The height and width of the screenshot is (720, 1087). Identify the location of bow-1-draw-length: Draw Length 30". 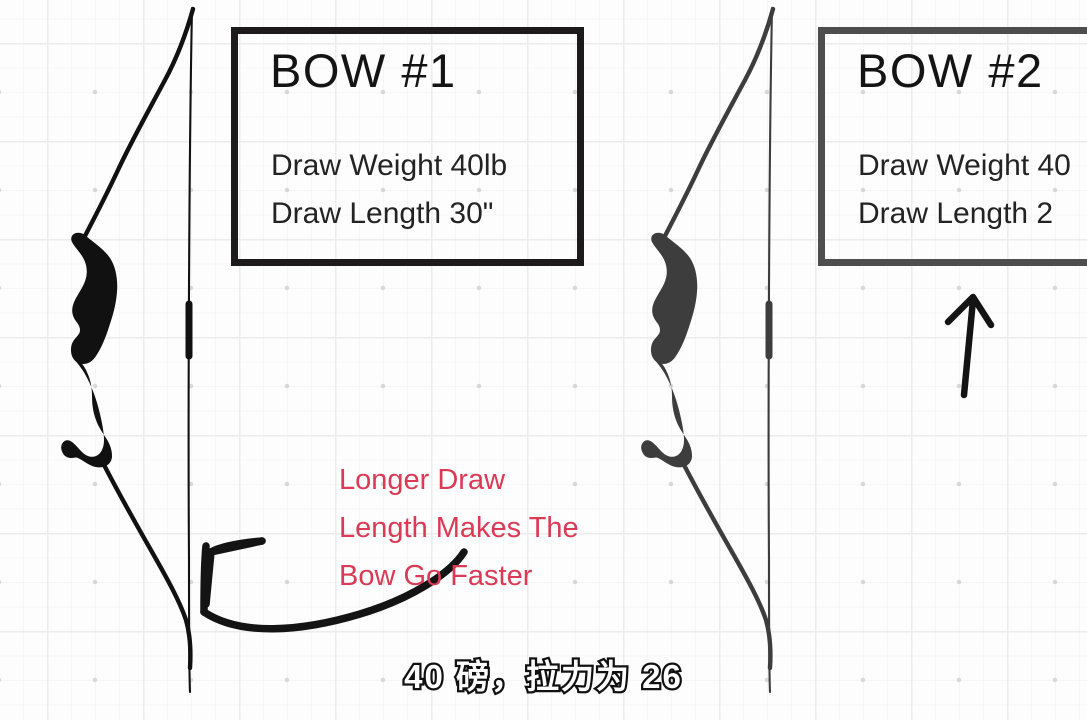
(382, 213).